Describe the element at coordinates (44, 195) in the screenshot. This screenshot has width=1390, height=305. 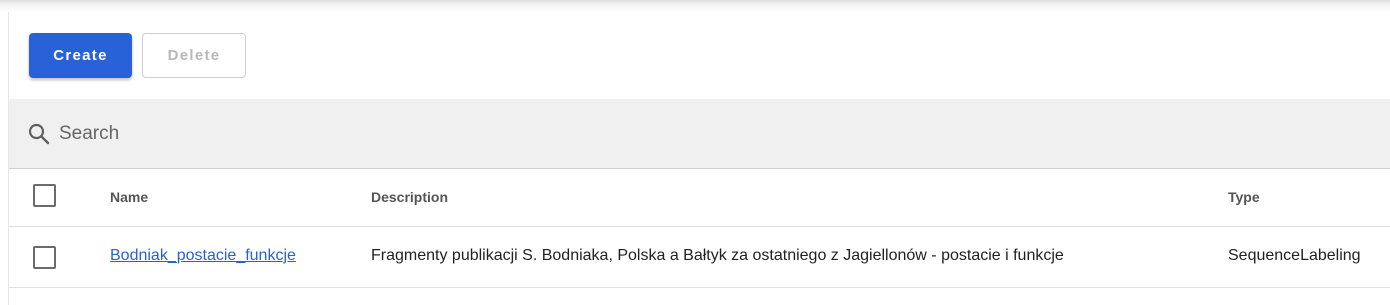
I see `select-all-checkbox` at that location.